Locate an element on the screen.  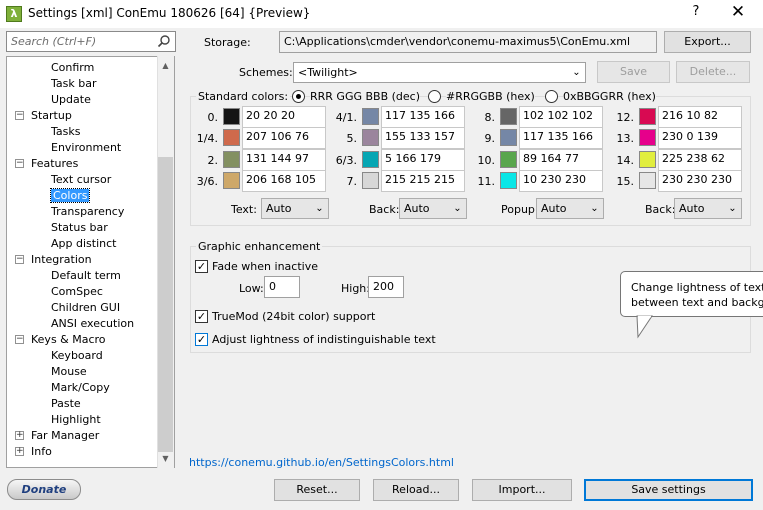
tree-item-label: Integration is located at coordinates (61, 259).